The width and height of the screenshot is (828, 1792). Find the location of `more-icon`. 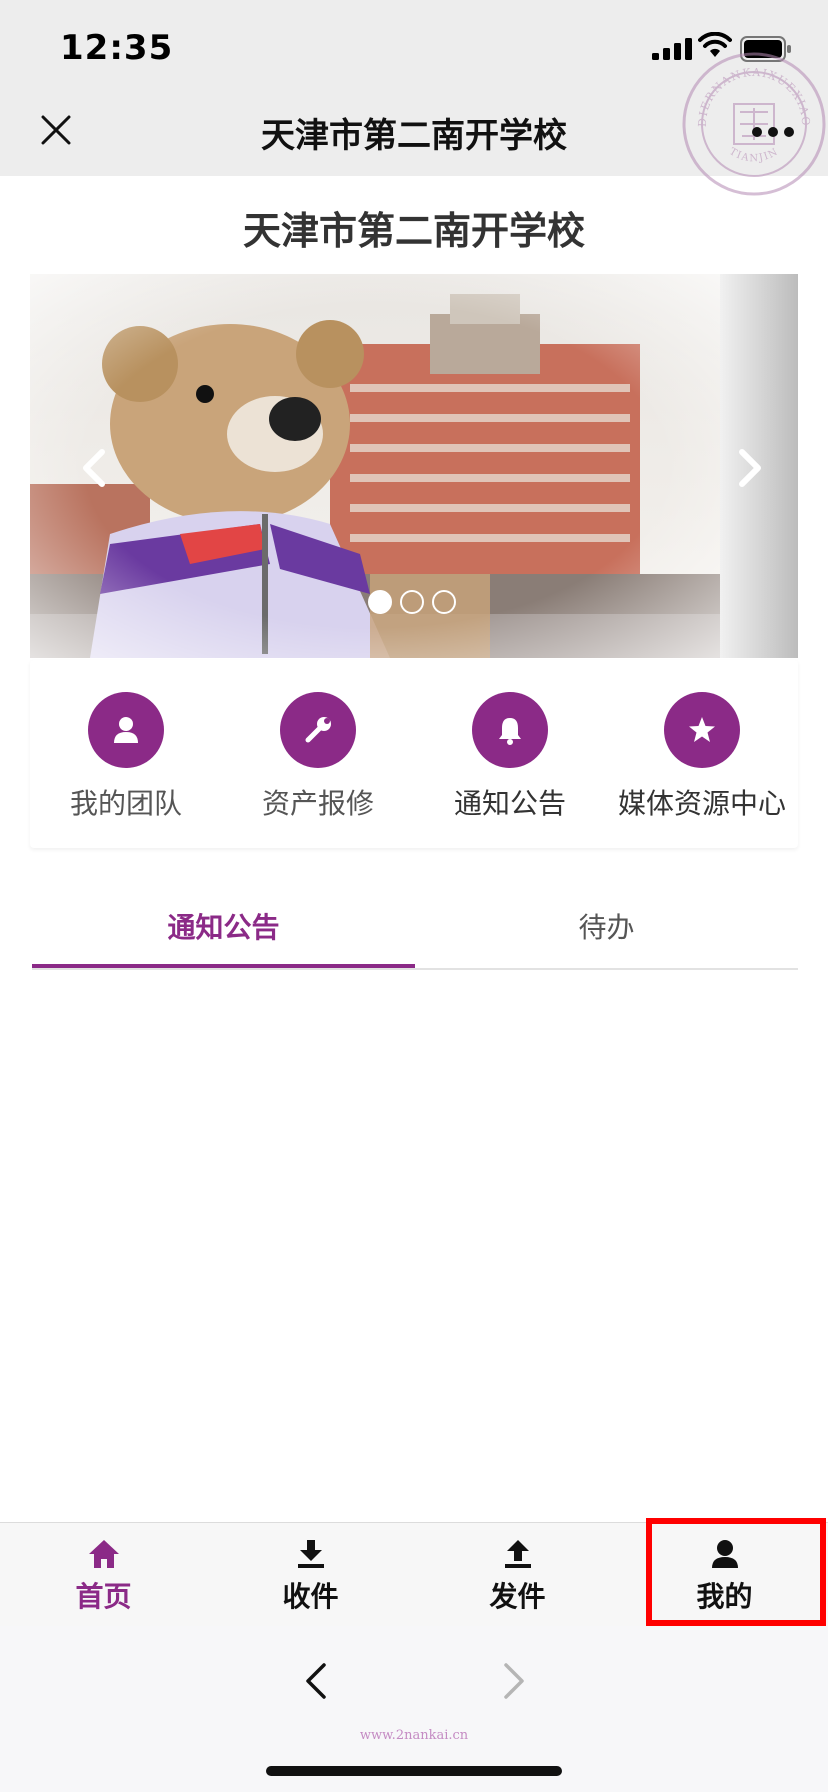

more-icon is located at coordinates (773, 132).